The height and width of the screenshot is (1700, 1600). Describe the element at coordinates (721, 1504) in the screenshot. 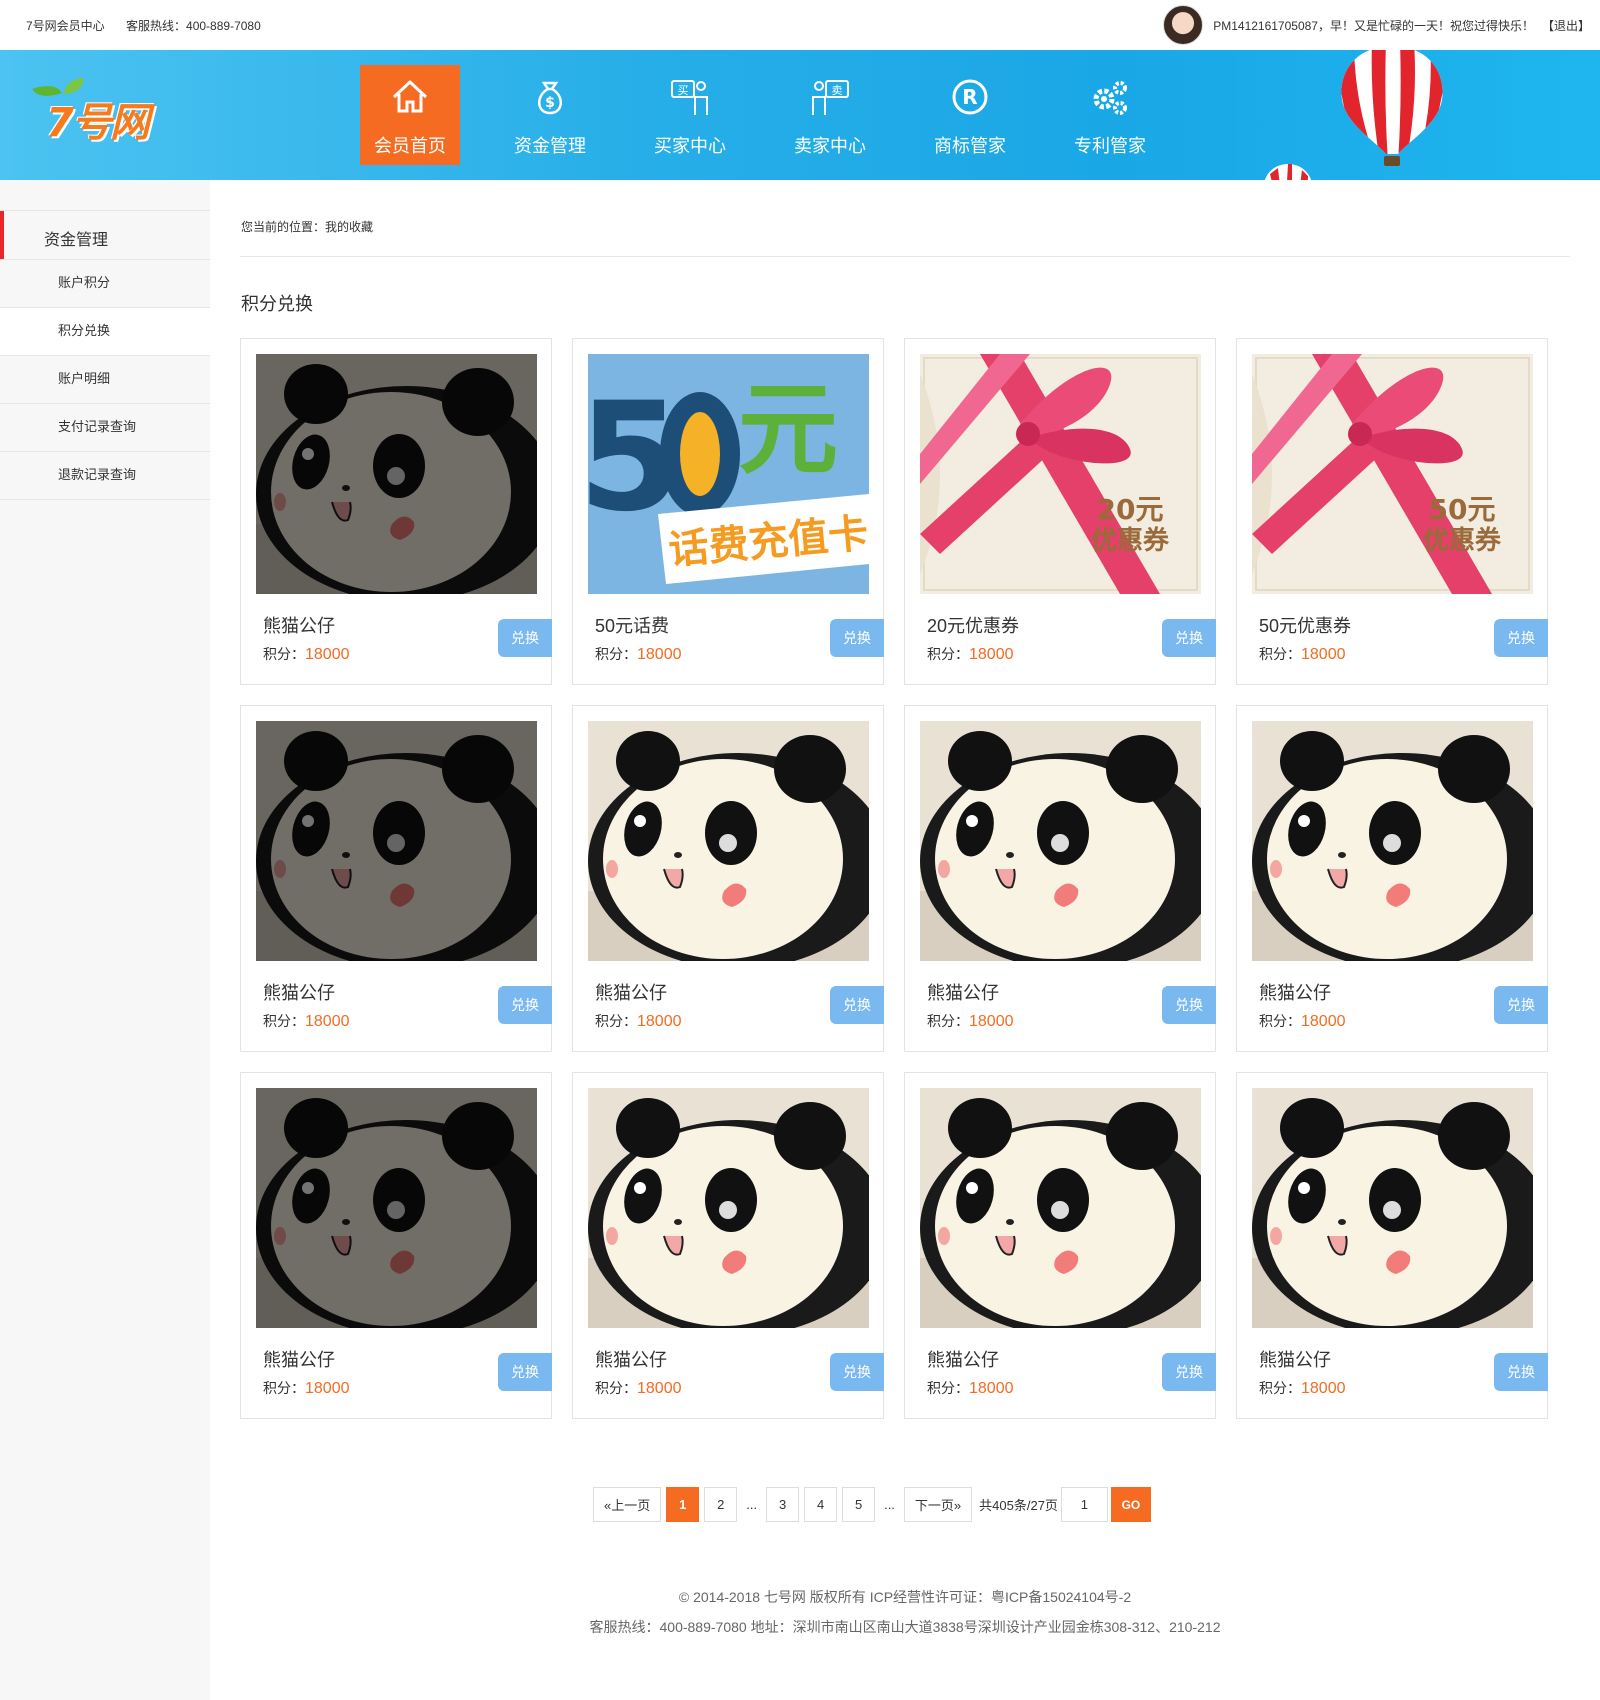

I see `page-button-2: 2` at that location.